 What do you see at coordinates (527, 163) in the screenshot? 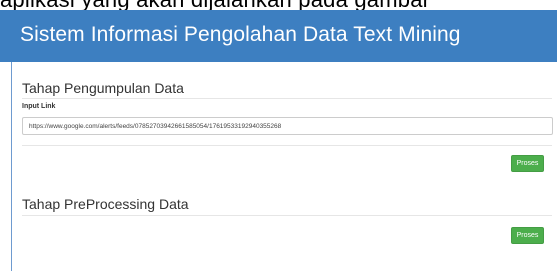
I see `proses-collection-button: Proses` at bounding box center [527, 163].